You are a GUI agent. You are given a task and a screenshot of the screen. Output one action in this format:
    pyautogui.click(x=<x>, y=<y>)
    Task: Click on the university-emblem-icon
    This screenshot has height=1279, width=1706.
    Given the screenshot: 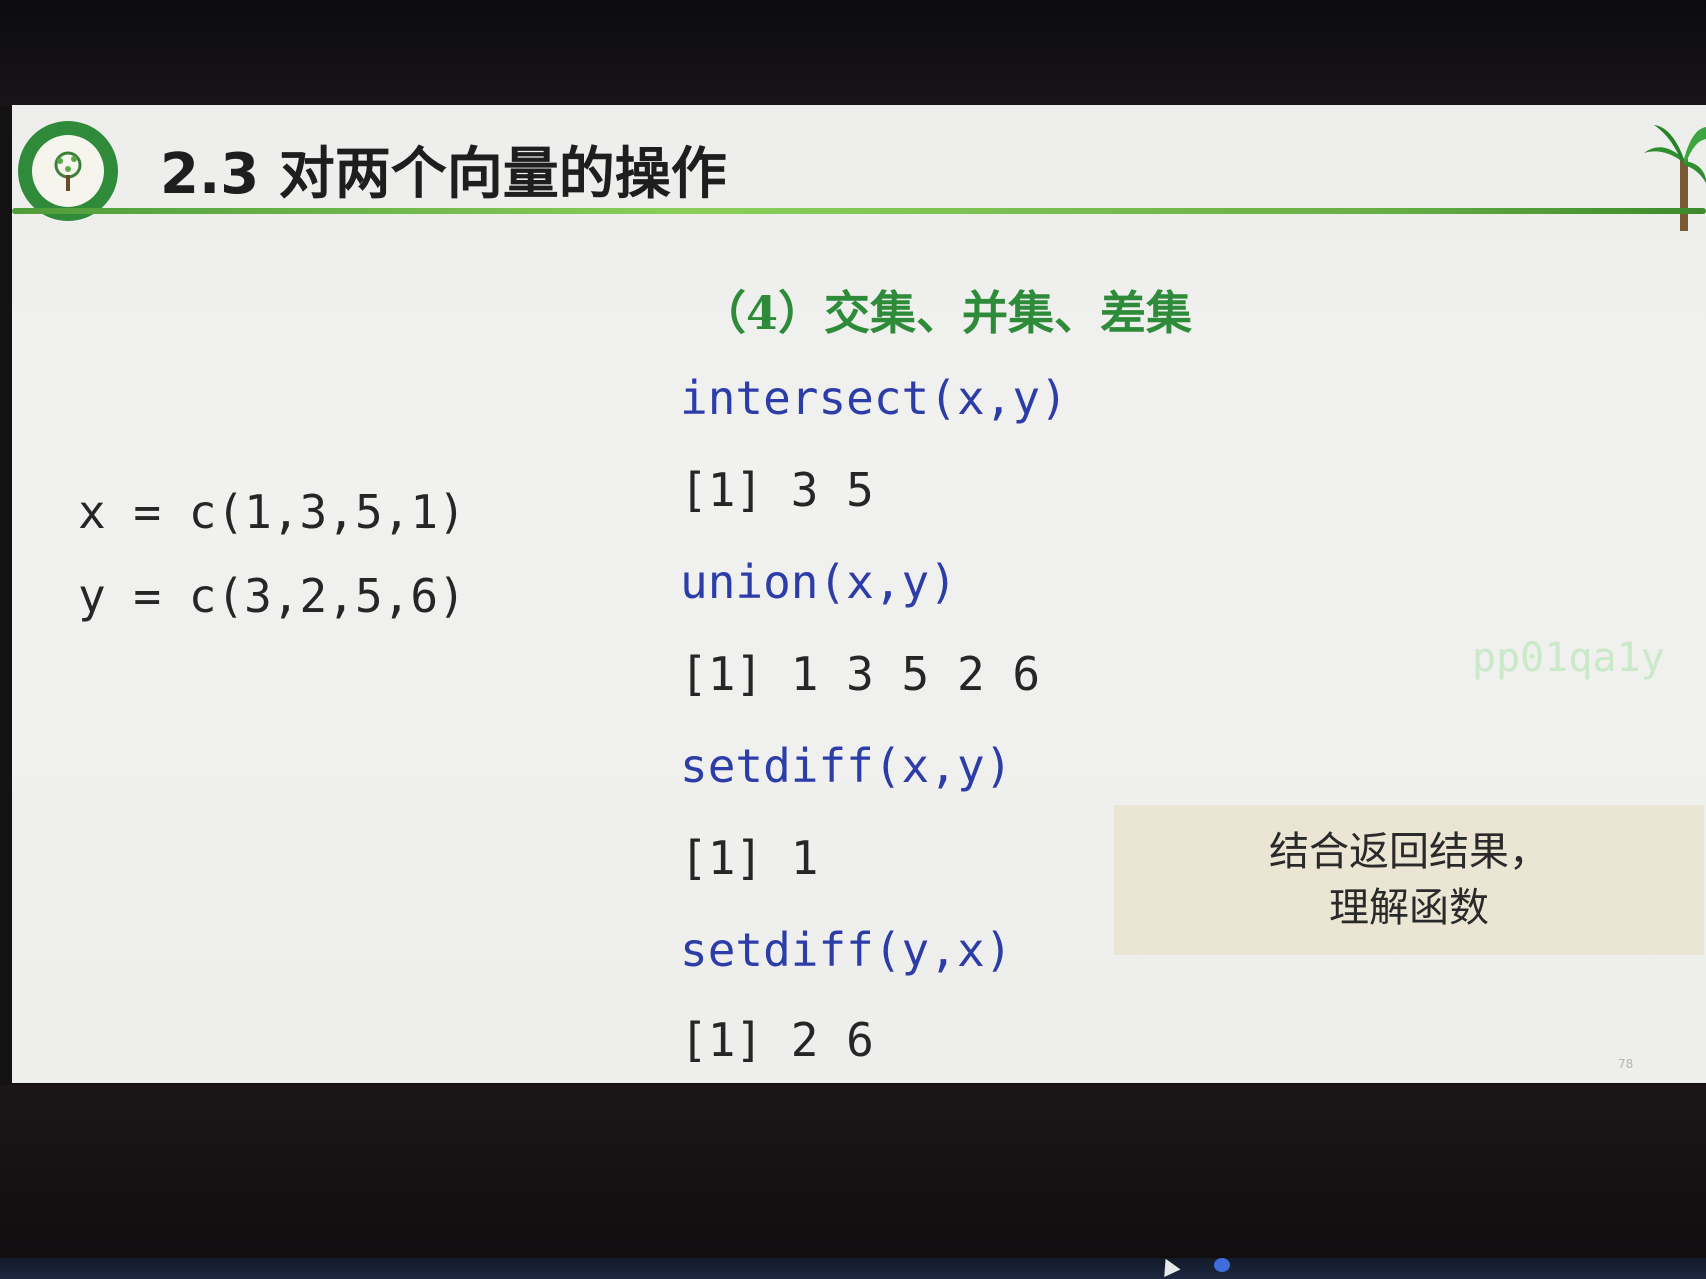 What is the action you would take?
    pyautogui.click(x=68, y=171)
    